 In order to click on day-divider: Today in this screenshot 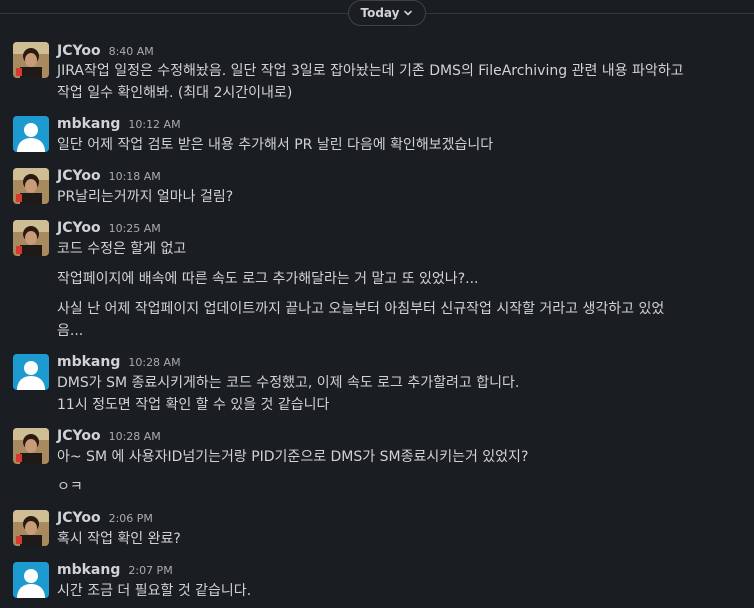, I will do `click(377, 14)`.